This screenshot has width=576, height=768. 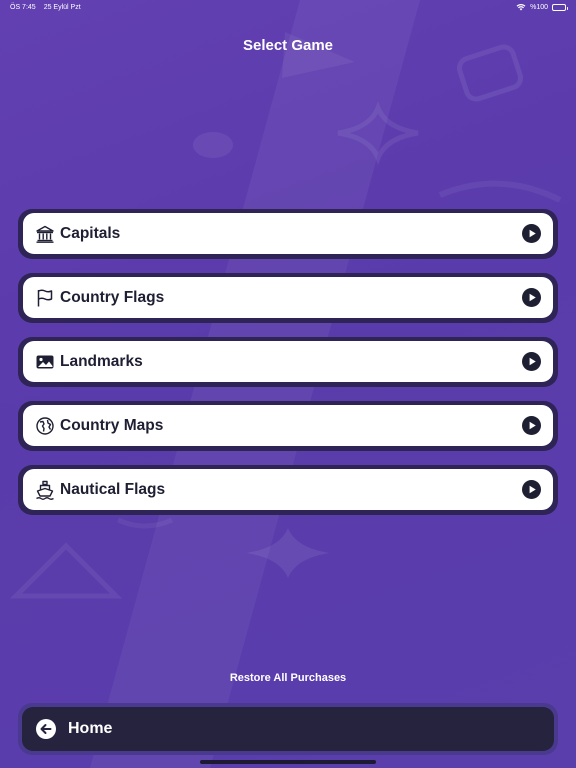 I want to click on battery-percent: %100, so click(x=539, y=7).